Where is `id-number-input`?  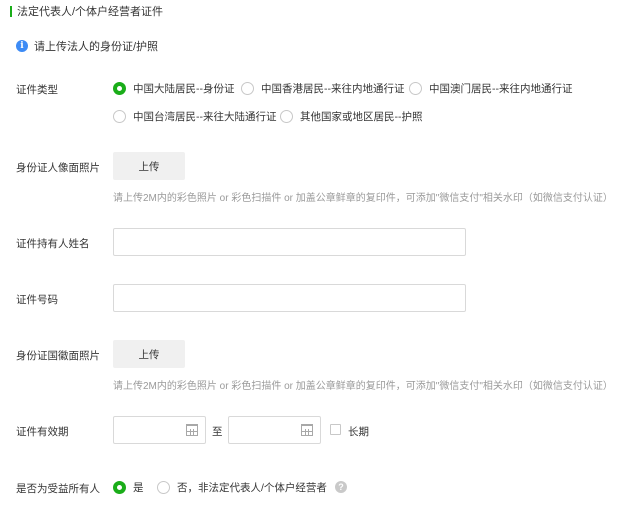
id-number-input is located at coordinates (289, 298).